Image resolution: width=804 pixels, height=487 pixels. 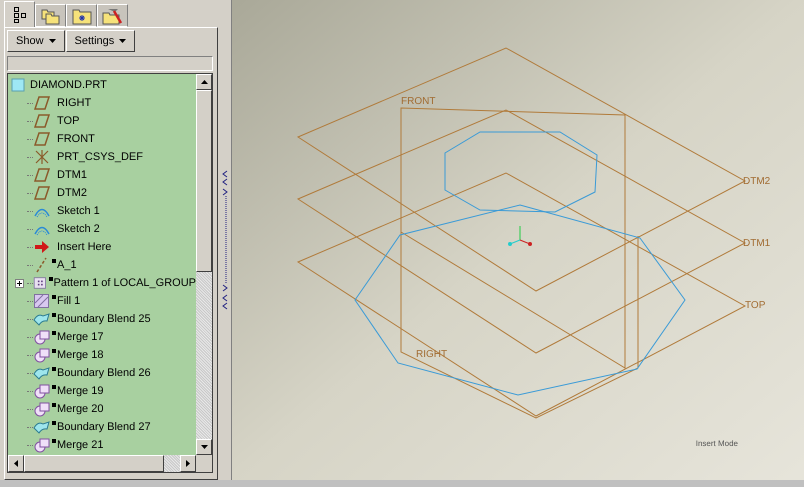 I want to click on coordinate-axes-icon, so click(x=520, y=236).